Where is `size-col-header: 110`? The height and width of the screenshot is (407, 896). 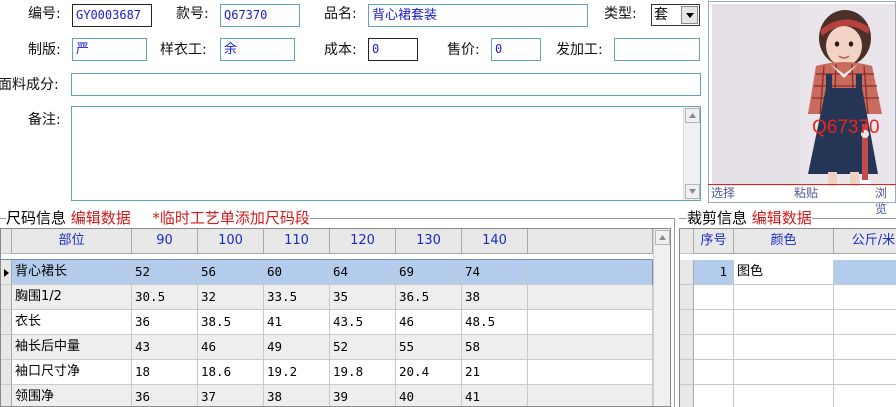
size-col-header: 110 is located at coordinates (297, 241).